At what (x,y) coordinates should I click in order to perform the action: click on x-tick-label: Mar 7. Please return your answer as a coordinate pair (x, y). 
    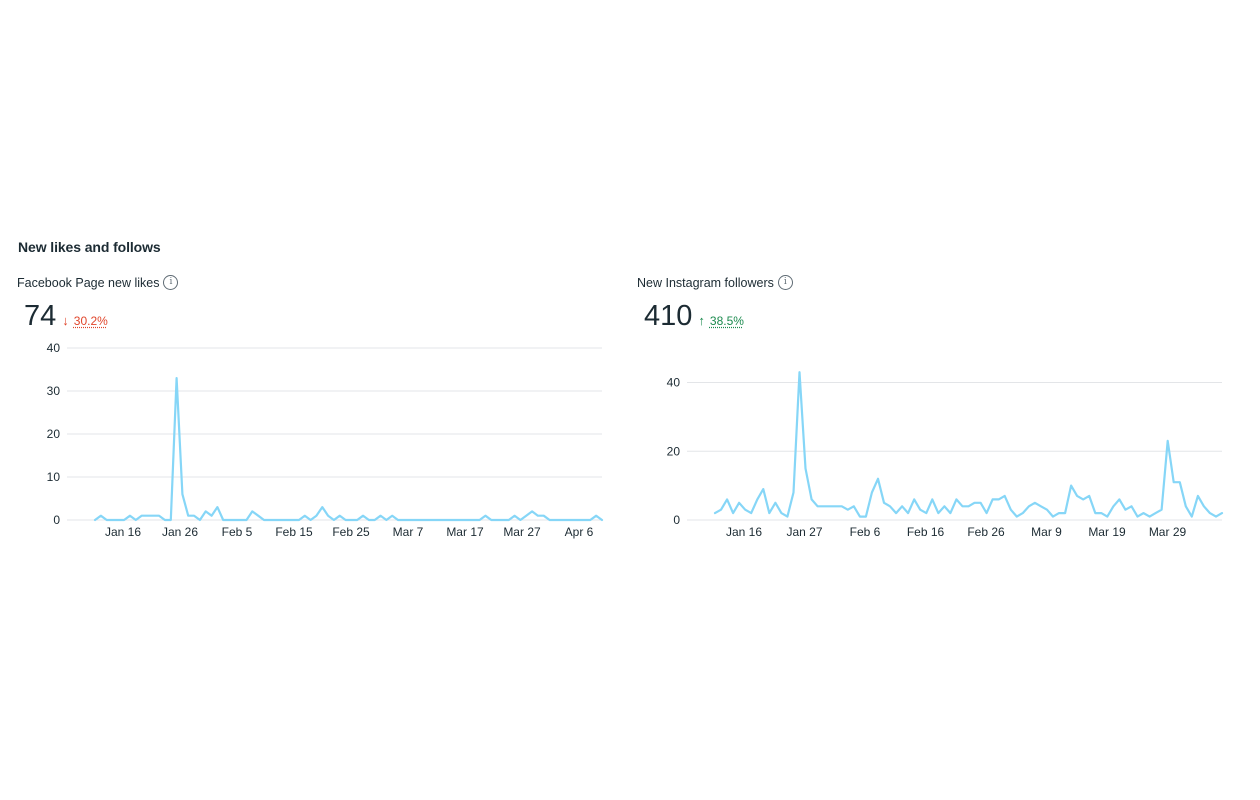
    Looking at the image, I should click on (408, 532).